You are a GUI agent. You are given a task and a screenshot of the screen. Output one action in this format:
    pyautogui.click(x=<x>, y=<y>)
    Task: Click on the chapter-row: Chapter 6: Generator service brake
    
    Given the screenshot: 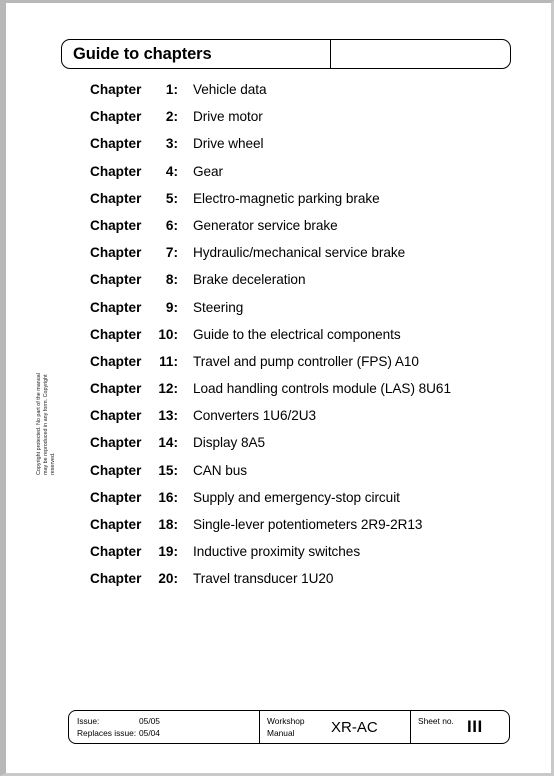 What is the action you would take?
    pyautogui.click(x=300, y=231)
    